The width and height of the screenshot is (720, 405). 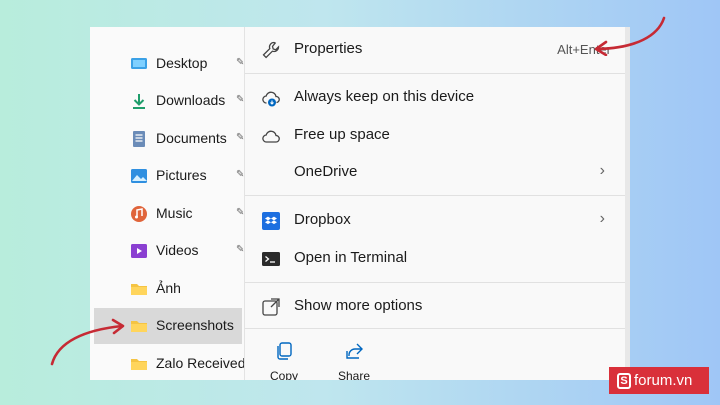 I want to click on desktop-icon, so click(x=139, y=63).